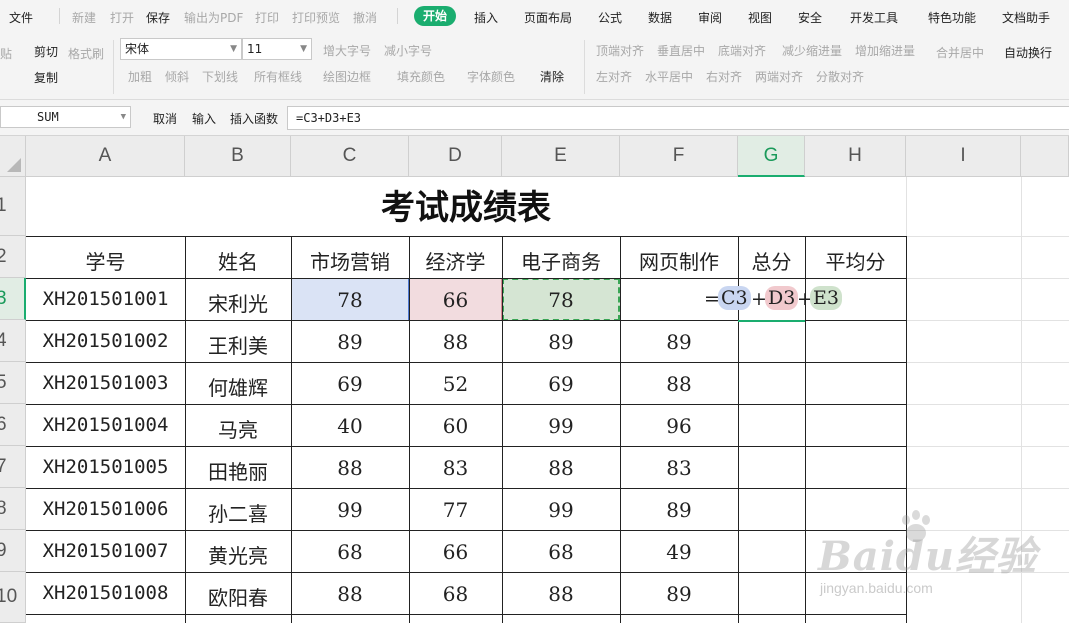  Describe the element at coordinates (350, 156) in the screenshot. I see `column-header-c: C` at that location.